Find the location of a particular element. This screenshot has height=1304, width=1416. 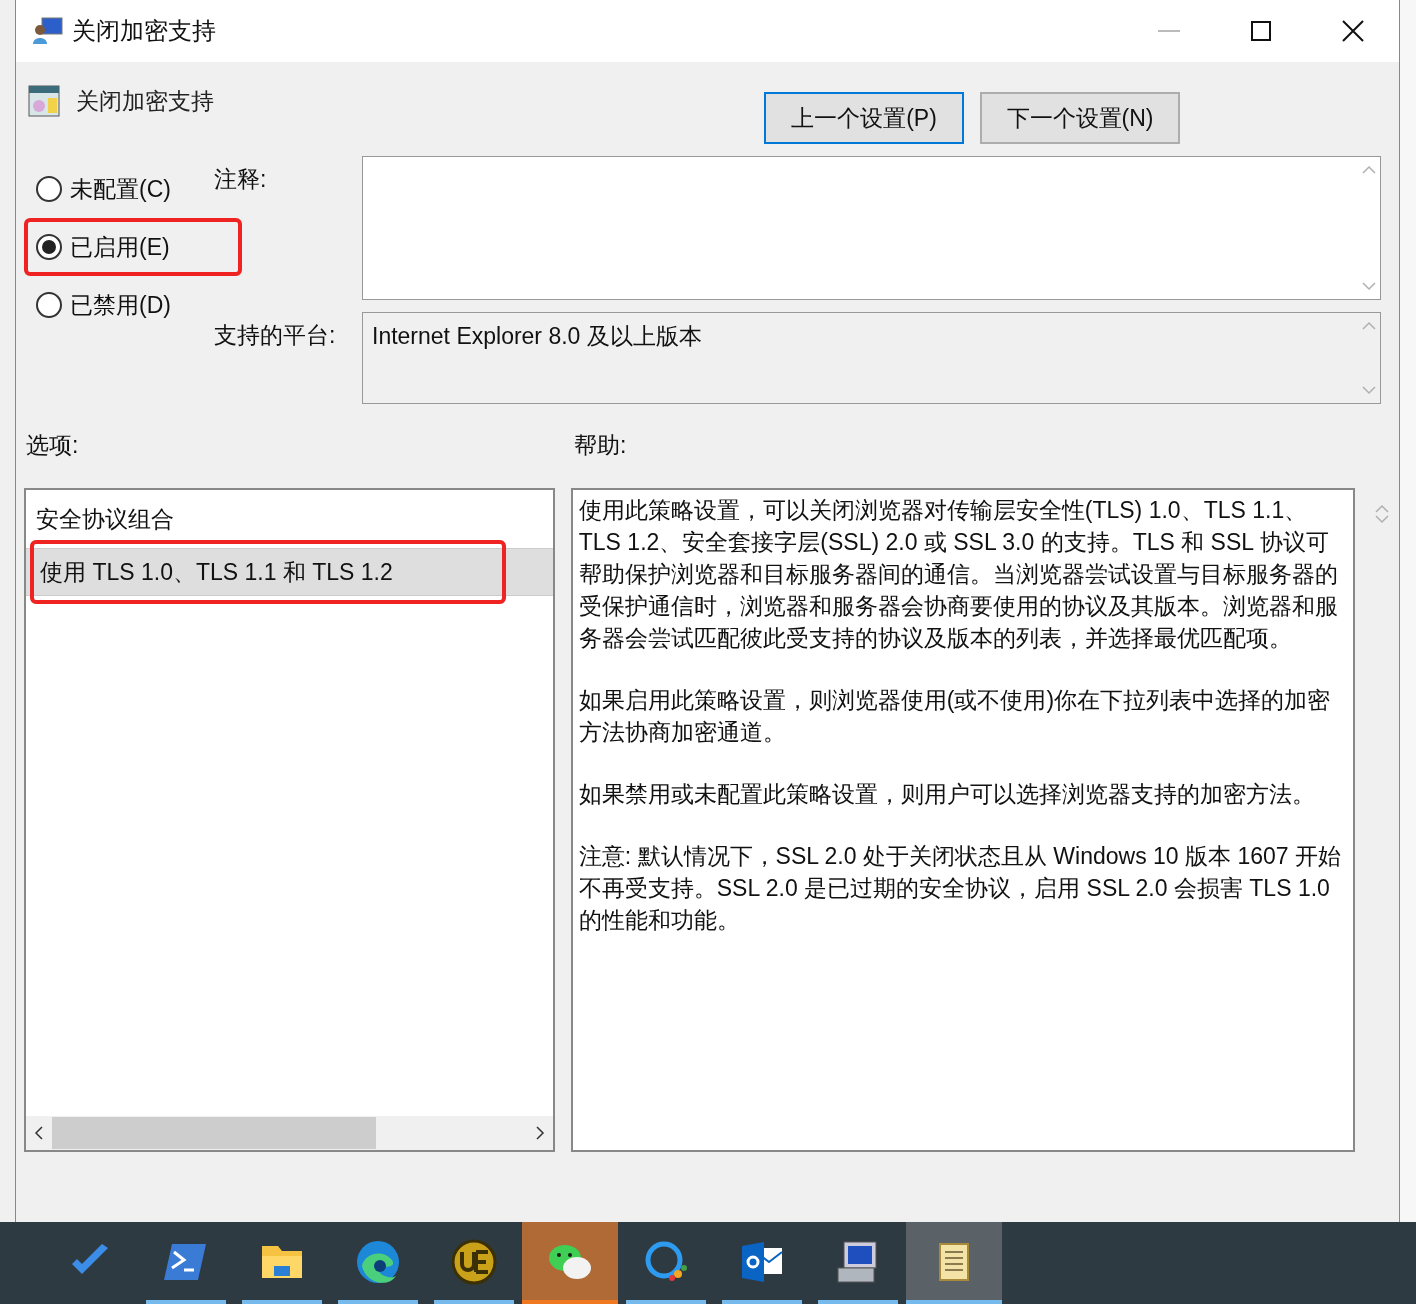

nav-button: 上一个设置(P) is located at coordinates (864, 118).